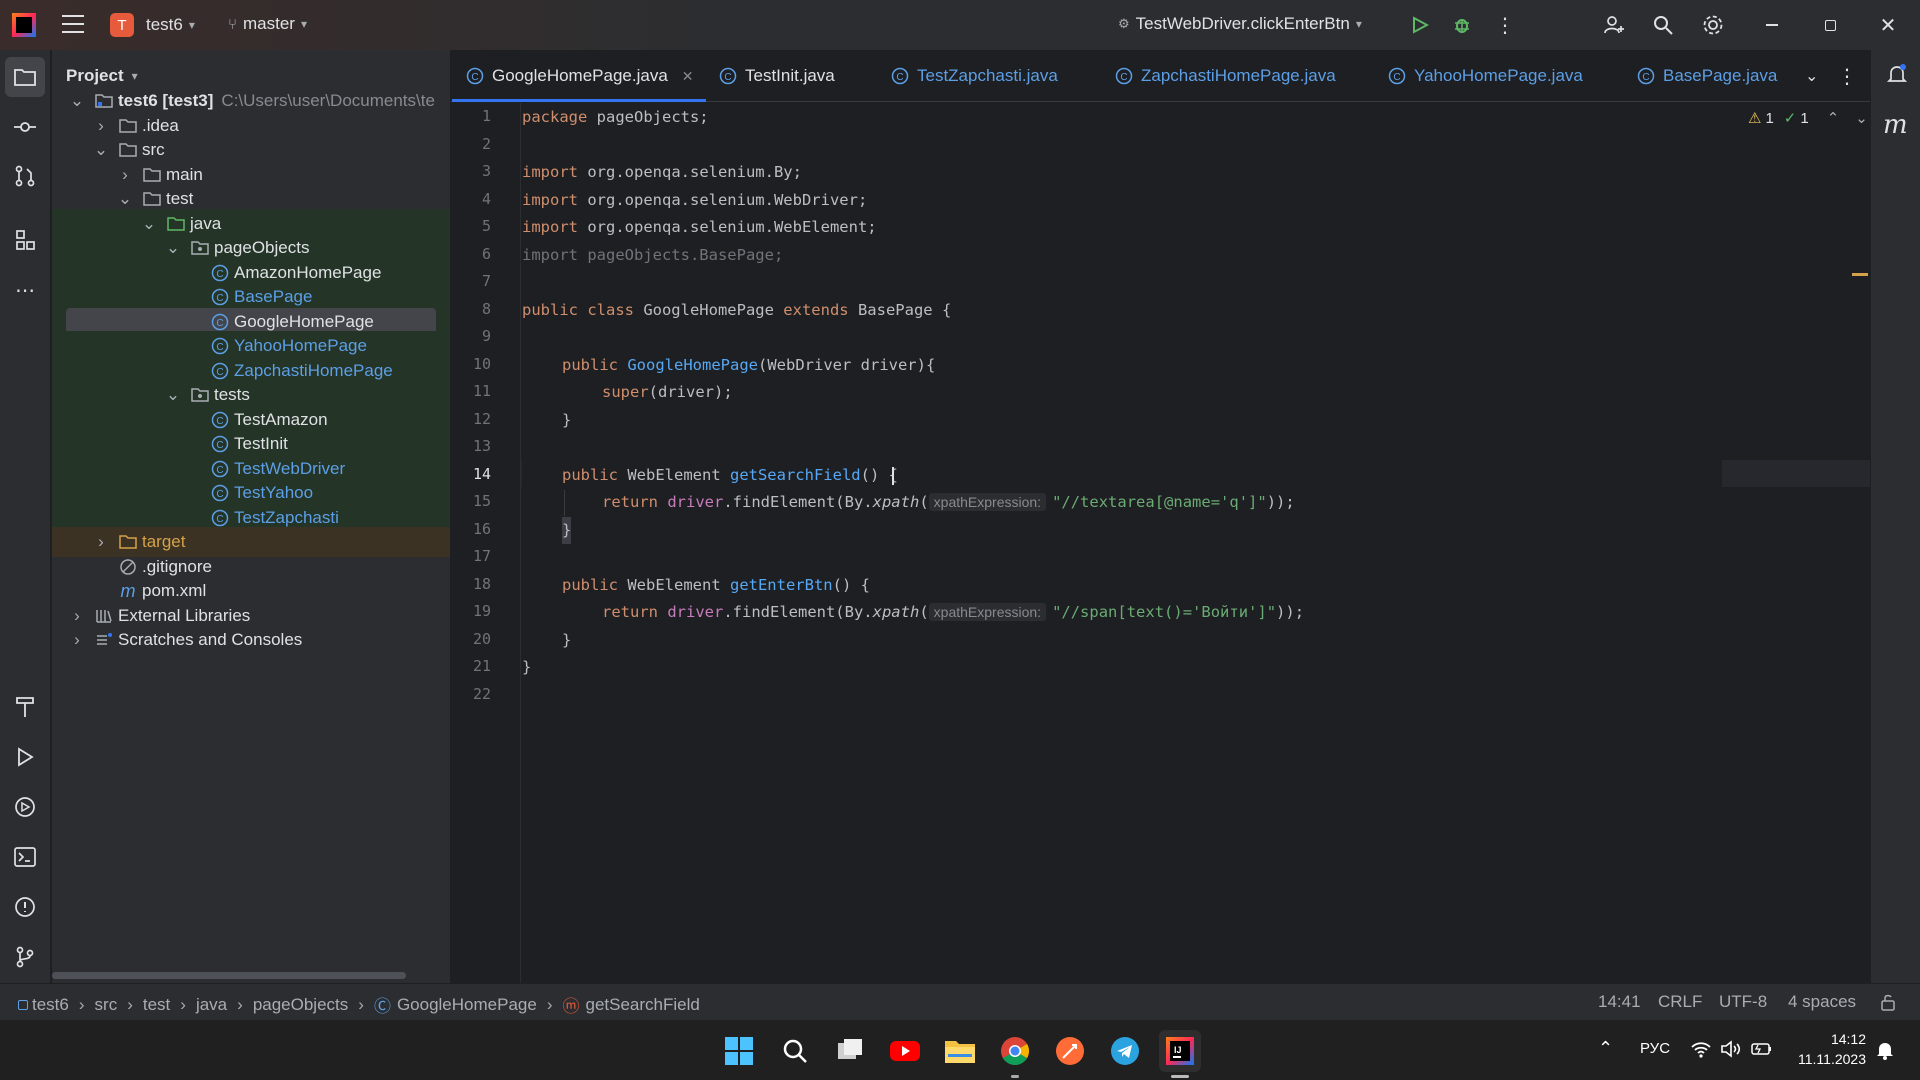 The height and width of the screenshot is (1080, 1920). Describe the element at coordinates (1015, 1054) in the screenshot. I see `chrome-icon` at that location.